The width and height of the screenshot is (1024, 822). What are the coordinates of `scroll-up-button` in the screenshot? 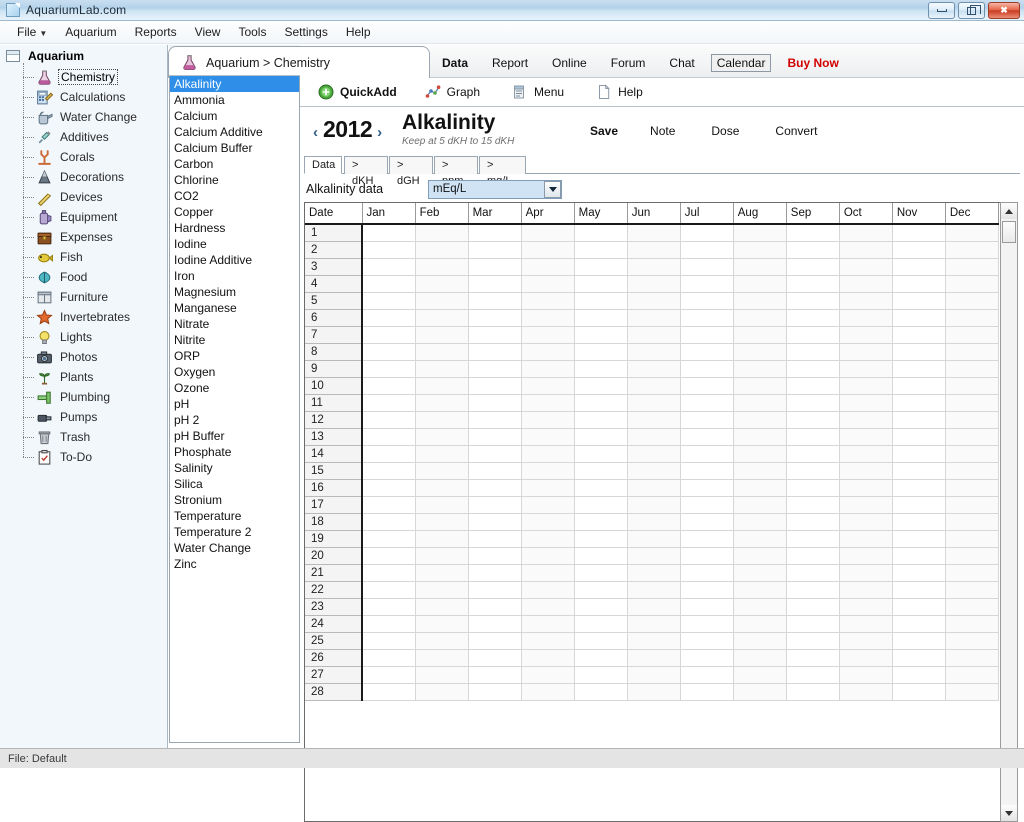 It's located at (1009, 211).